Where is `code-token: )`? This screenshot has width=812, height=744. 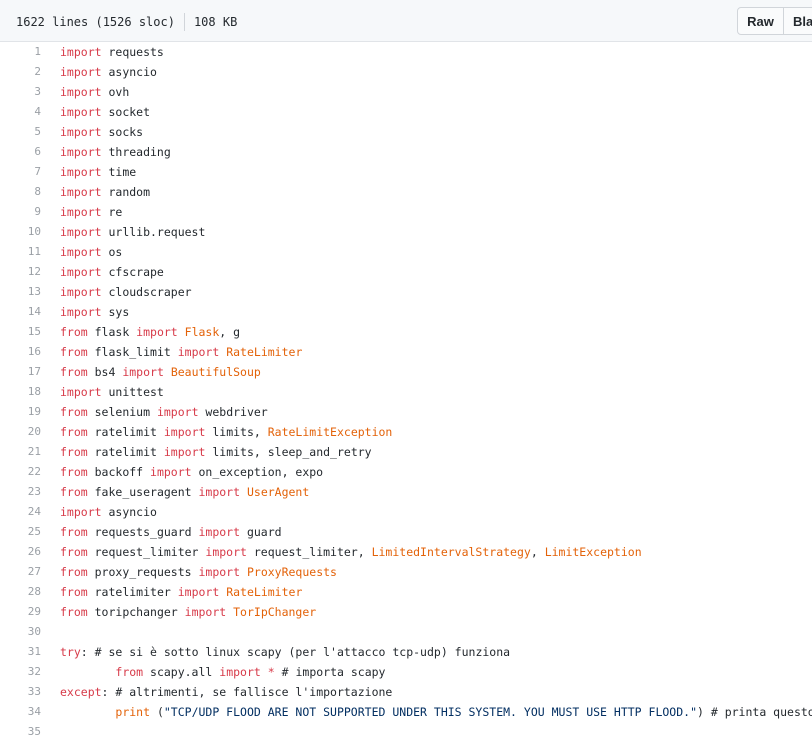 code-token: ) is located at coordinates (704, 712).